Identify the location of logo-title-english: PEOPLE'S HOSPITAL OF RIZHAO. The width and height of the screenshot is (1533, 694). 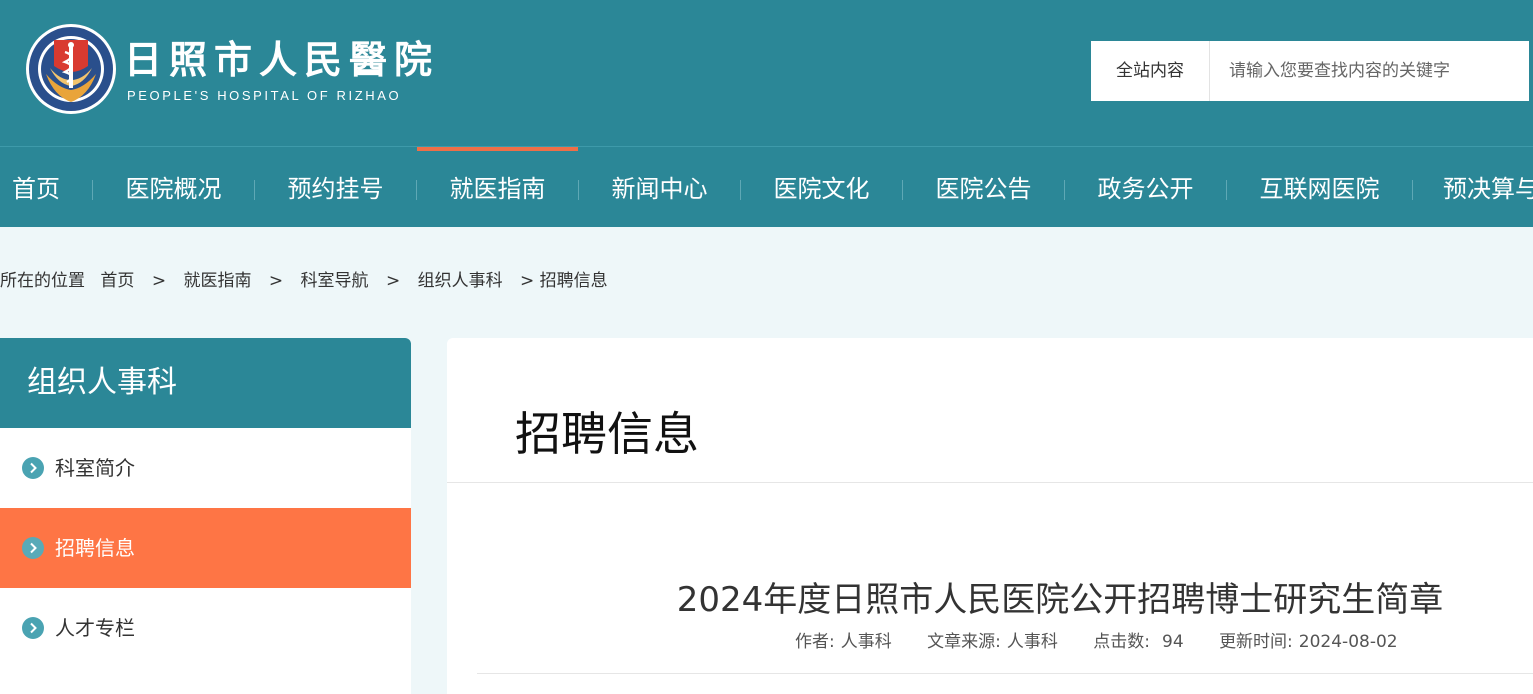
(264, 95).